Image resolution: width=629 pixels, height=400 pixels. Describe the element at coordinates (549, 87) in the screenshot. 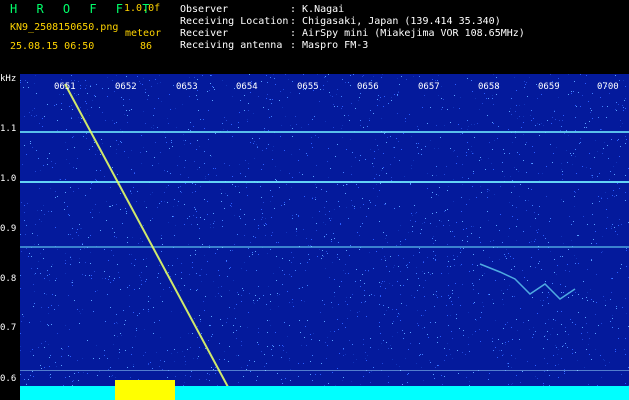

I see `time-label: 0659` at that location.